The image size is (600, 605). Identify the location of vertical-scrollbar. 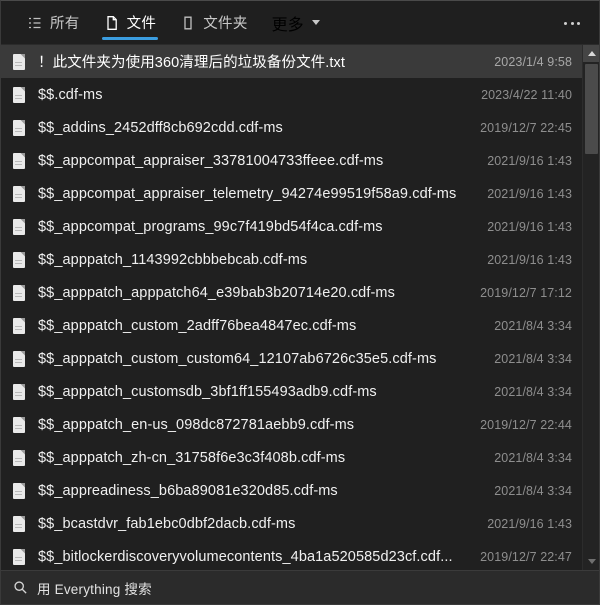
(590, 307).